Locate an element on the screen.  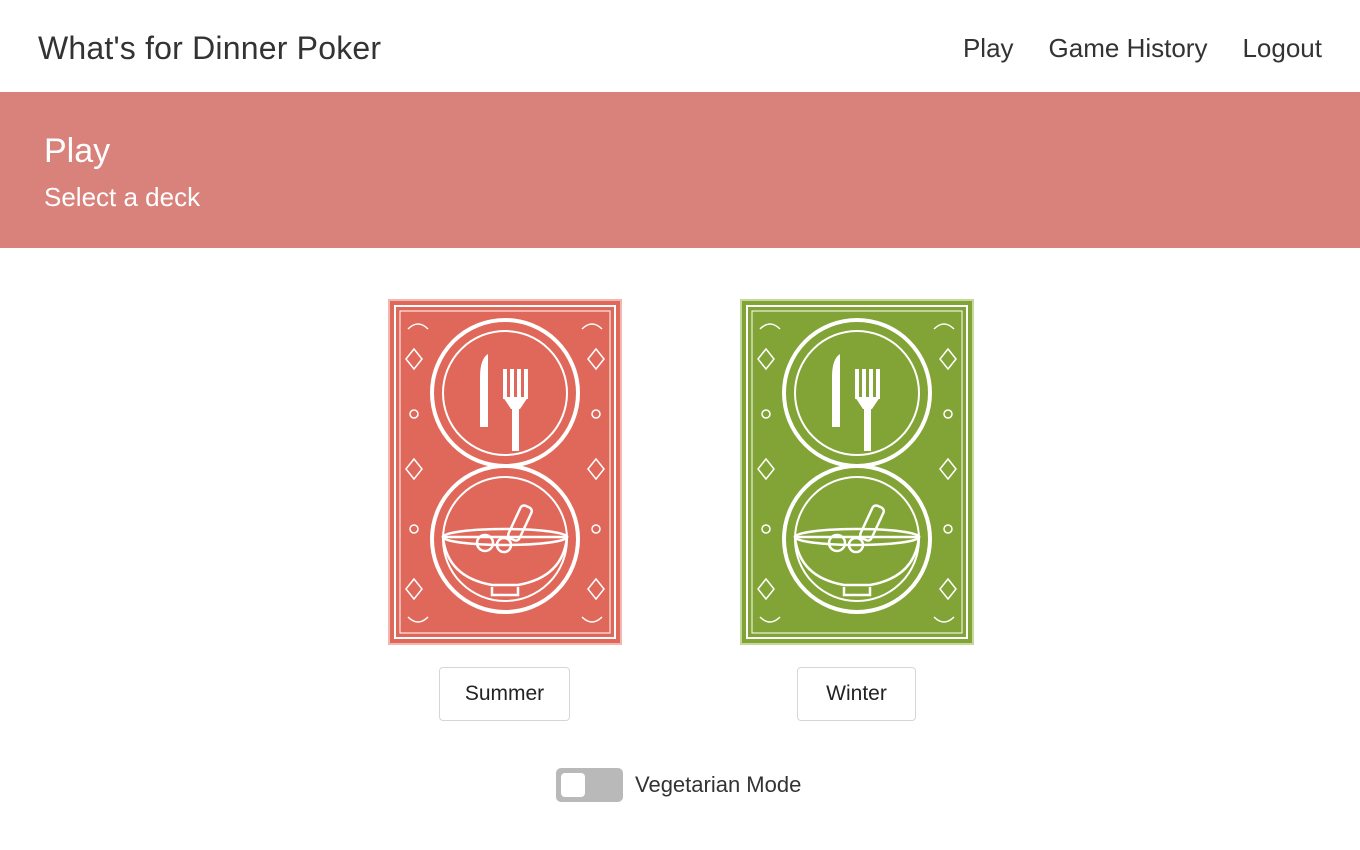
summer-deck-card is located at coordinates (505, 472).